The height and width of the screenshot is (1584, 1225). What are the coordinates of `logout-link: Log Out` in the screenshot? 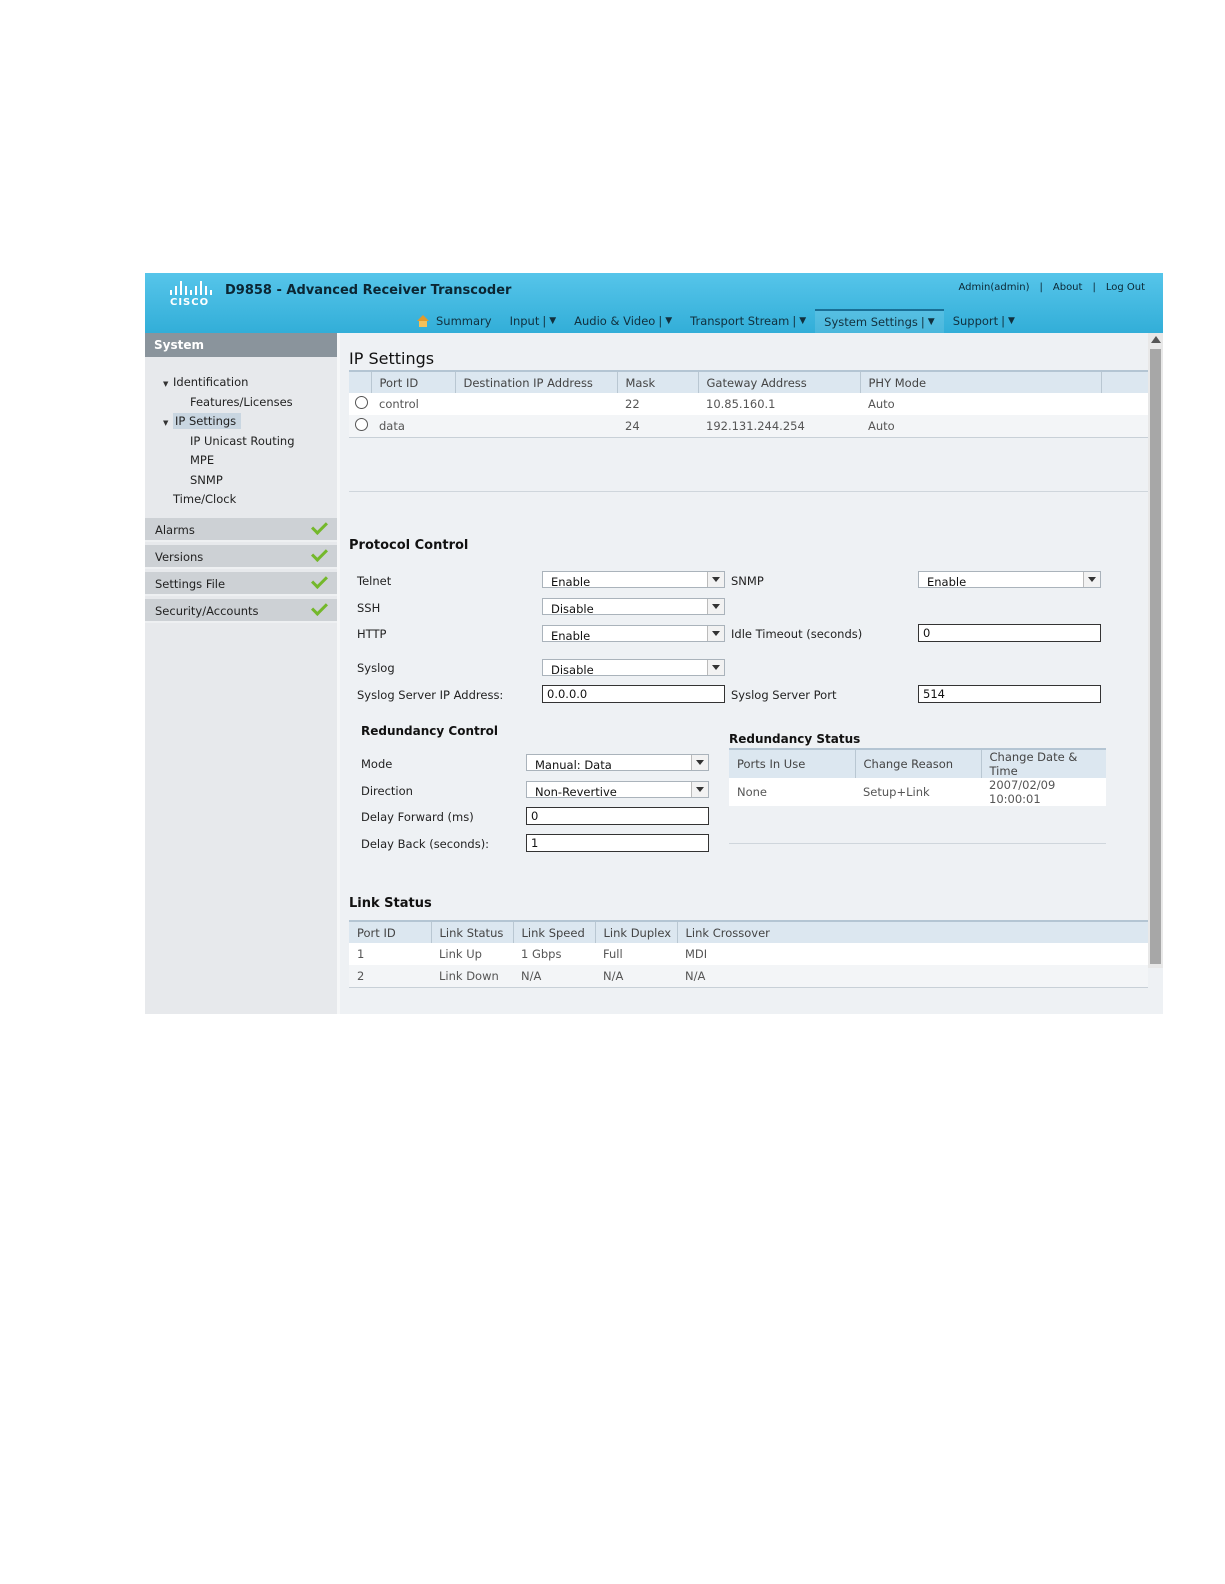 It's located at (1125, 287).